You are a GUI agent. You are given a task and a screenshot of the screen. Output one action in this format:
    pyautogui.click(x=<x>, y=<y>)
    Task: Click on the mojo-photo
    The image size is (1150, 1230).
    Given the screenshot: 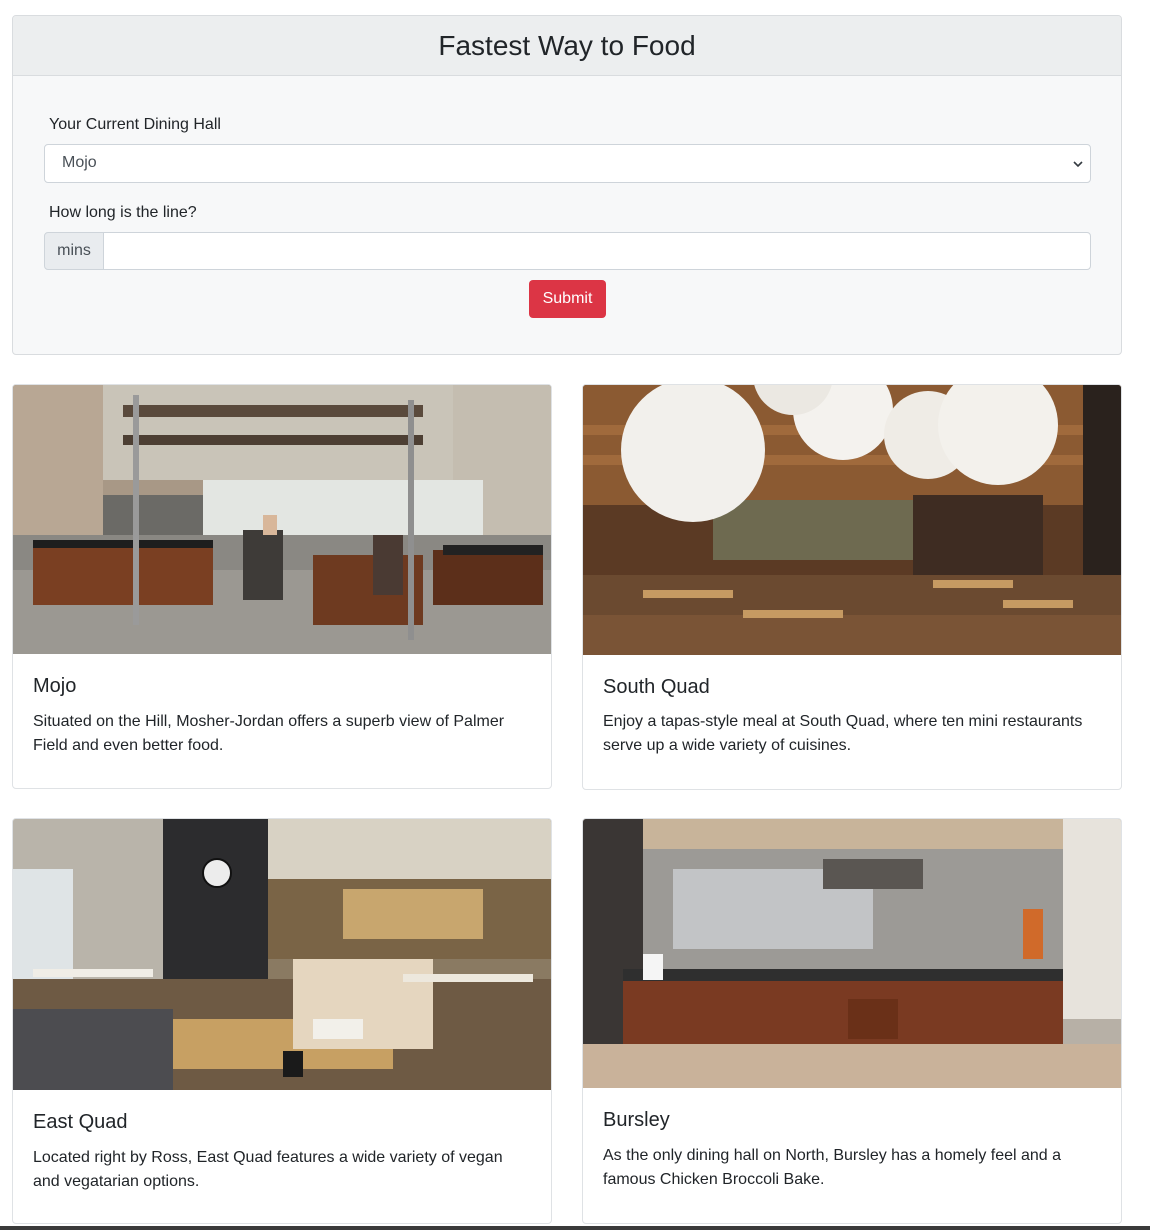 What is the action you would take?
    pyautogui.click(x=282, y=519)
    